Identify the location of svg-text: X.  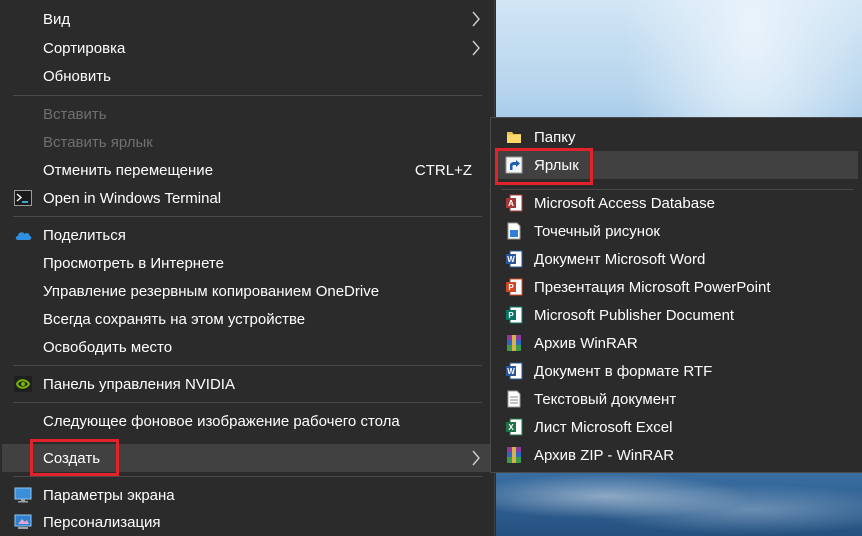
(511, 427).